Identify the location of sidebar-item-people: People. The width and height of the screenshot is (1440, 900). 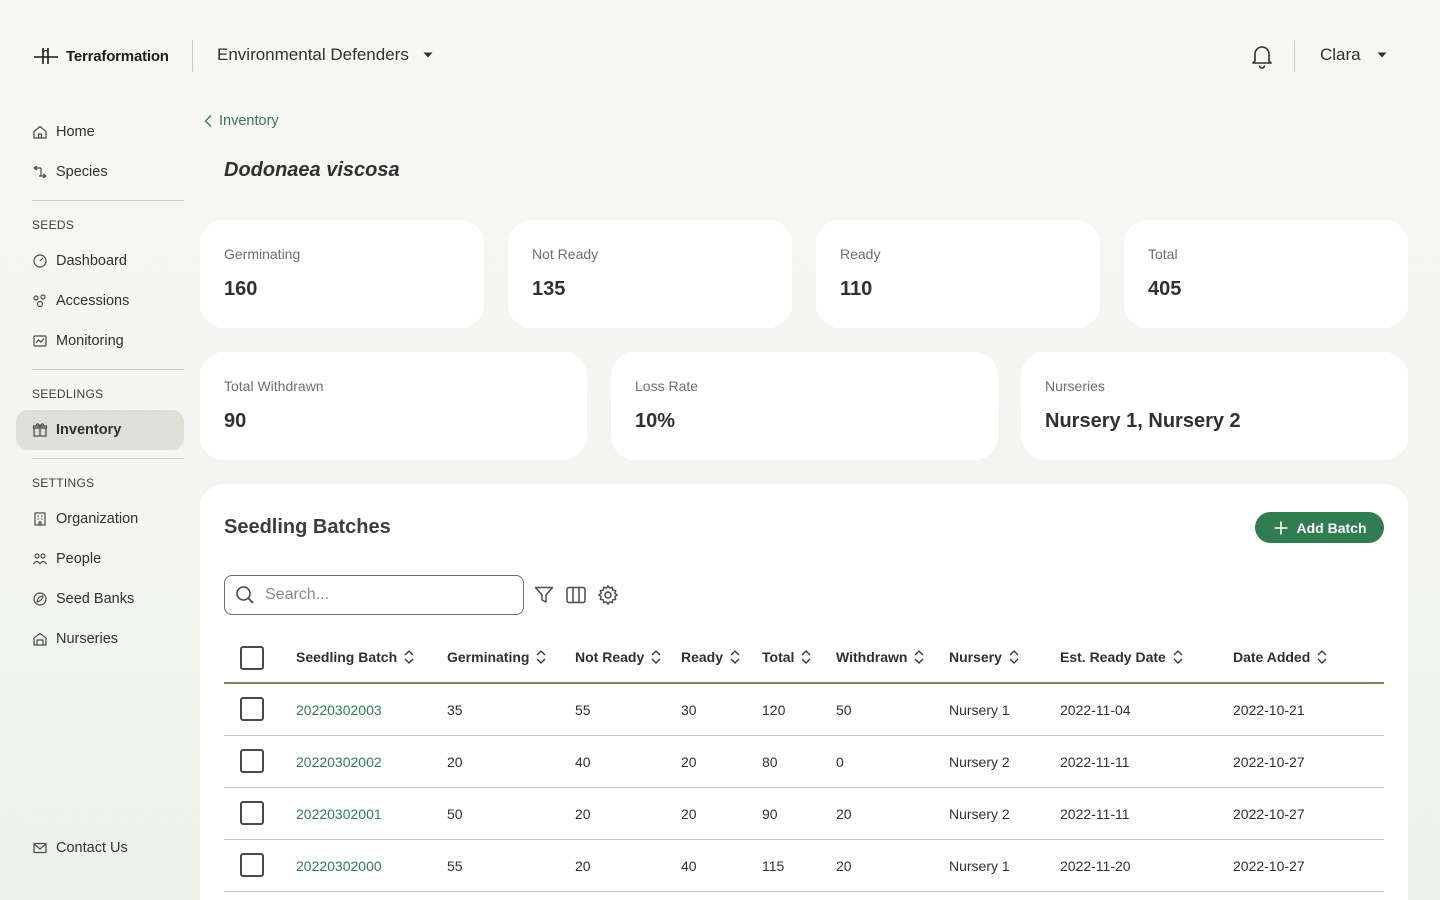
(100, 559).